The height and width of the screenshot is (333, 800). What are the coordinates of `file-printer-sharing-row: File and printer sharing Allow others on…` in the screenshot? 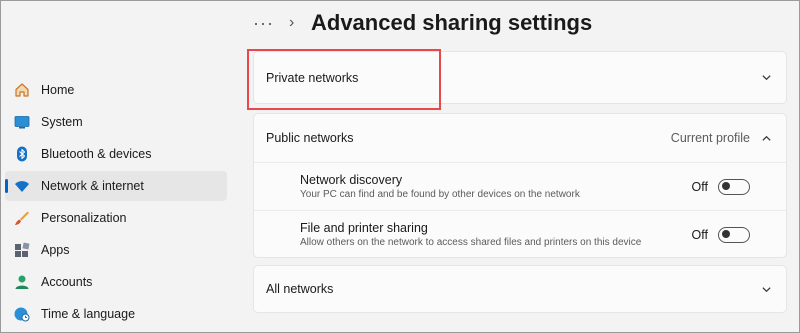 It's located at (520, 234).